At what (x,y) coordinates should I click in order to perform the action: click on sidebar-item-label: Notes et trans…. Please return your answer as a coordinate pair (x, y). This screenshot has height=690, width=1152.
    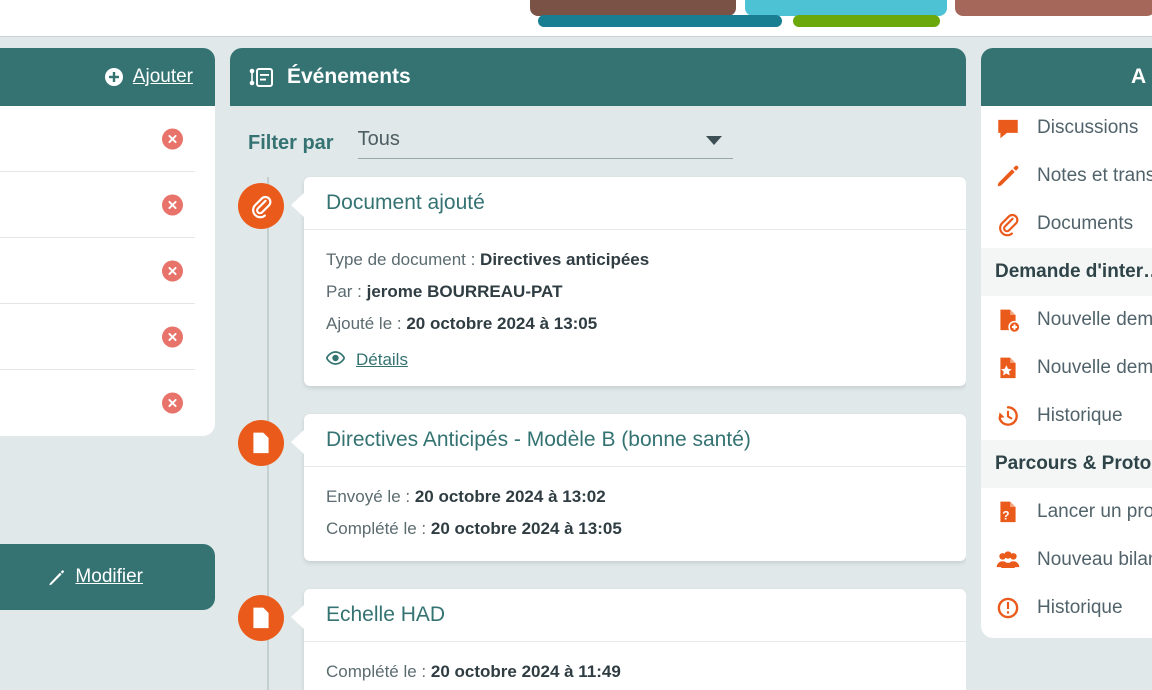
    Looking at the image, I should click on (1094, 175).